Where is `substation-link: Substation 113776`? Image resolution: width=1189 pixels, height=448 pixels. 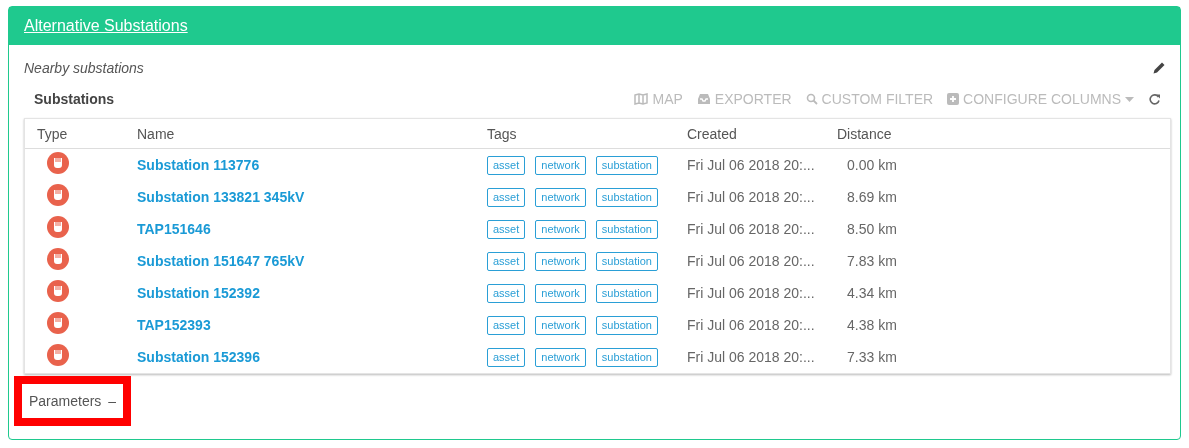
substation-link: Substation 113776 is located at coordinates (198, 165).